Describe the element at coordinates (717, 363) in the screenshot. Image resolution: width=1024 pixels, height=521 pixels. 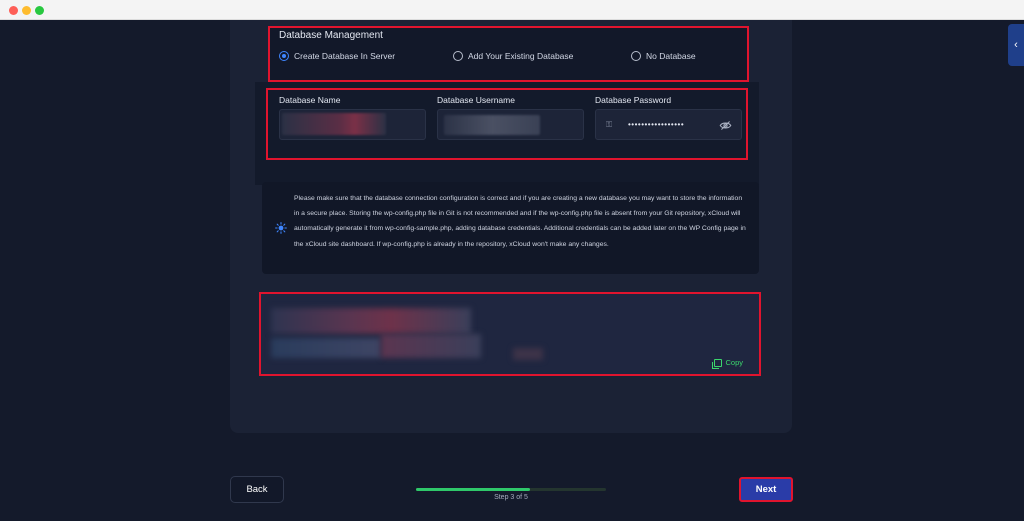
I see `copy-icon` at that location.